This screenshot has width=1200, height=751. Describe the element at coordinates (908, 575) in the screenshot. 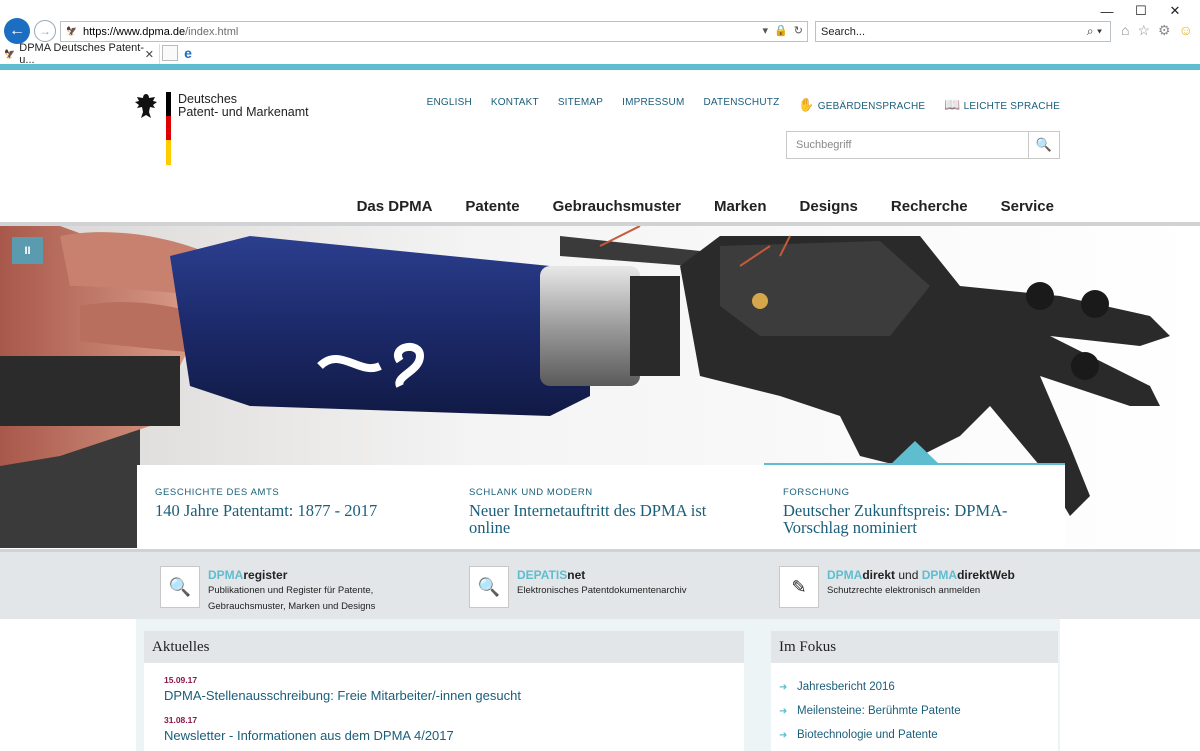

I see `service-middle: und` at that location.